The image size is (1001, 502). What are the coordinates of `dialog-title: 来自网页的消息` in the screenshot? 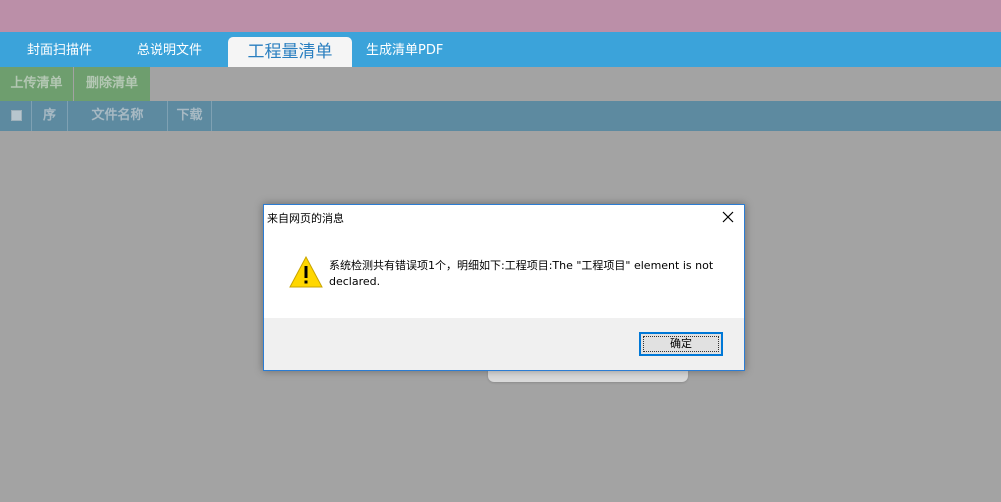 It's located at (305, 218).